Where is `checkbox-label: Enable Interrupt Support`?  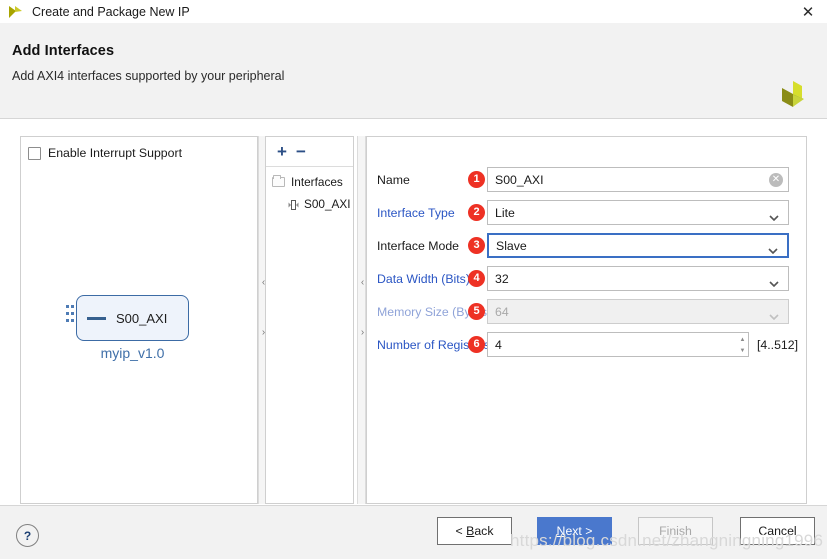 checkbox-label: Enable Interrupt Support is located at coordinates (115, 153).